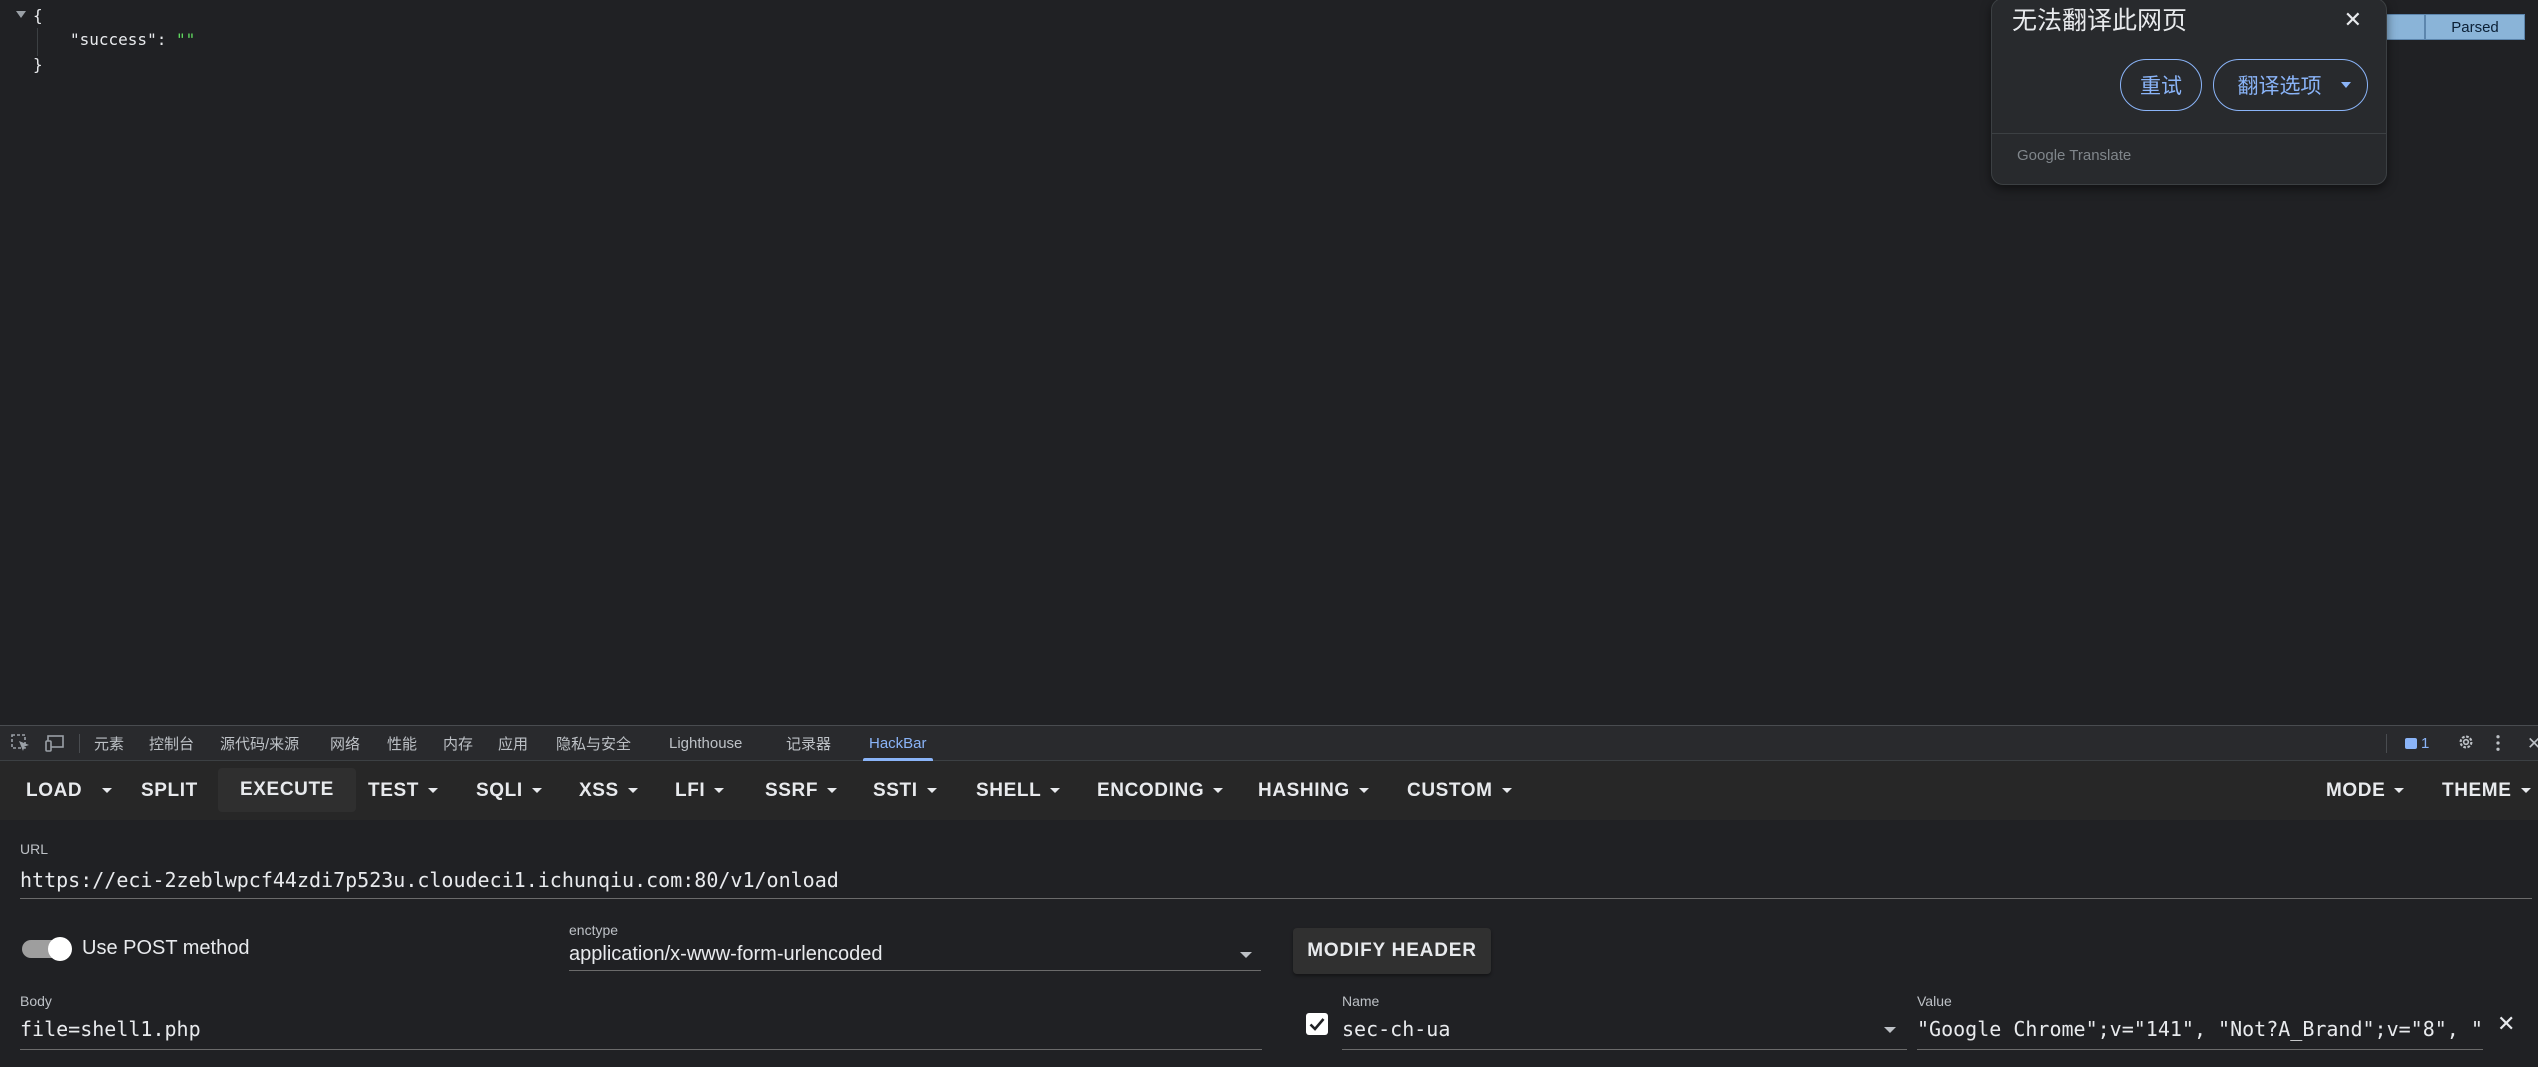 The image size is (2538, 1067). Describe the element at coordinates (705, 743) in the screenshot. I see `tab-lighthouse: Lighthouse` at that location.